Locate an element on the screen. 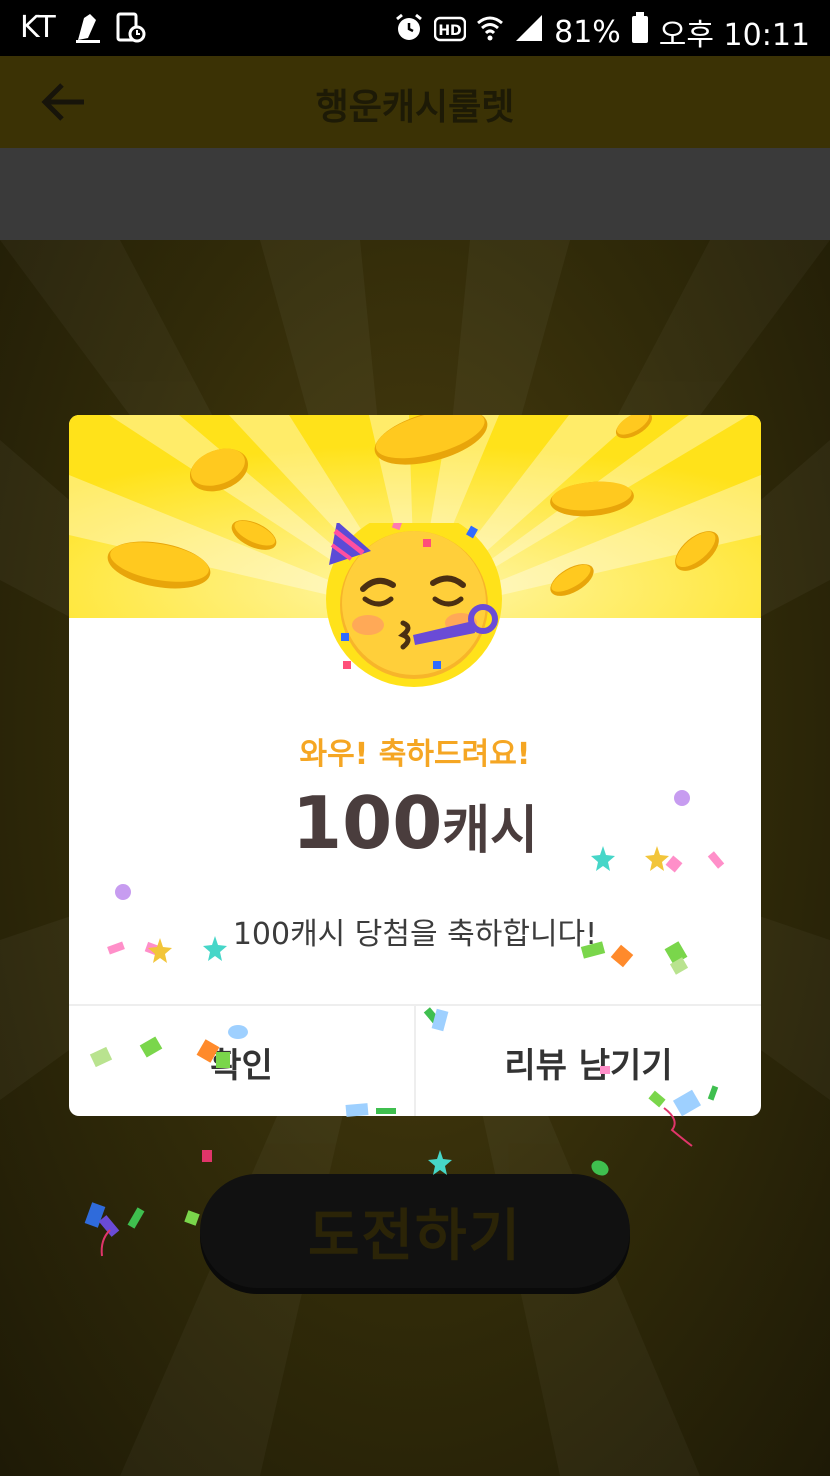 The image size is (830, 1476). wifi-icon is located at coordinates (490, 32).